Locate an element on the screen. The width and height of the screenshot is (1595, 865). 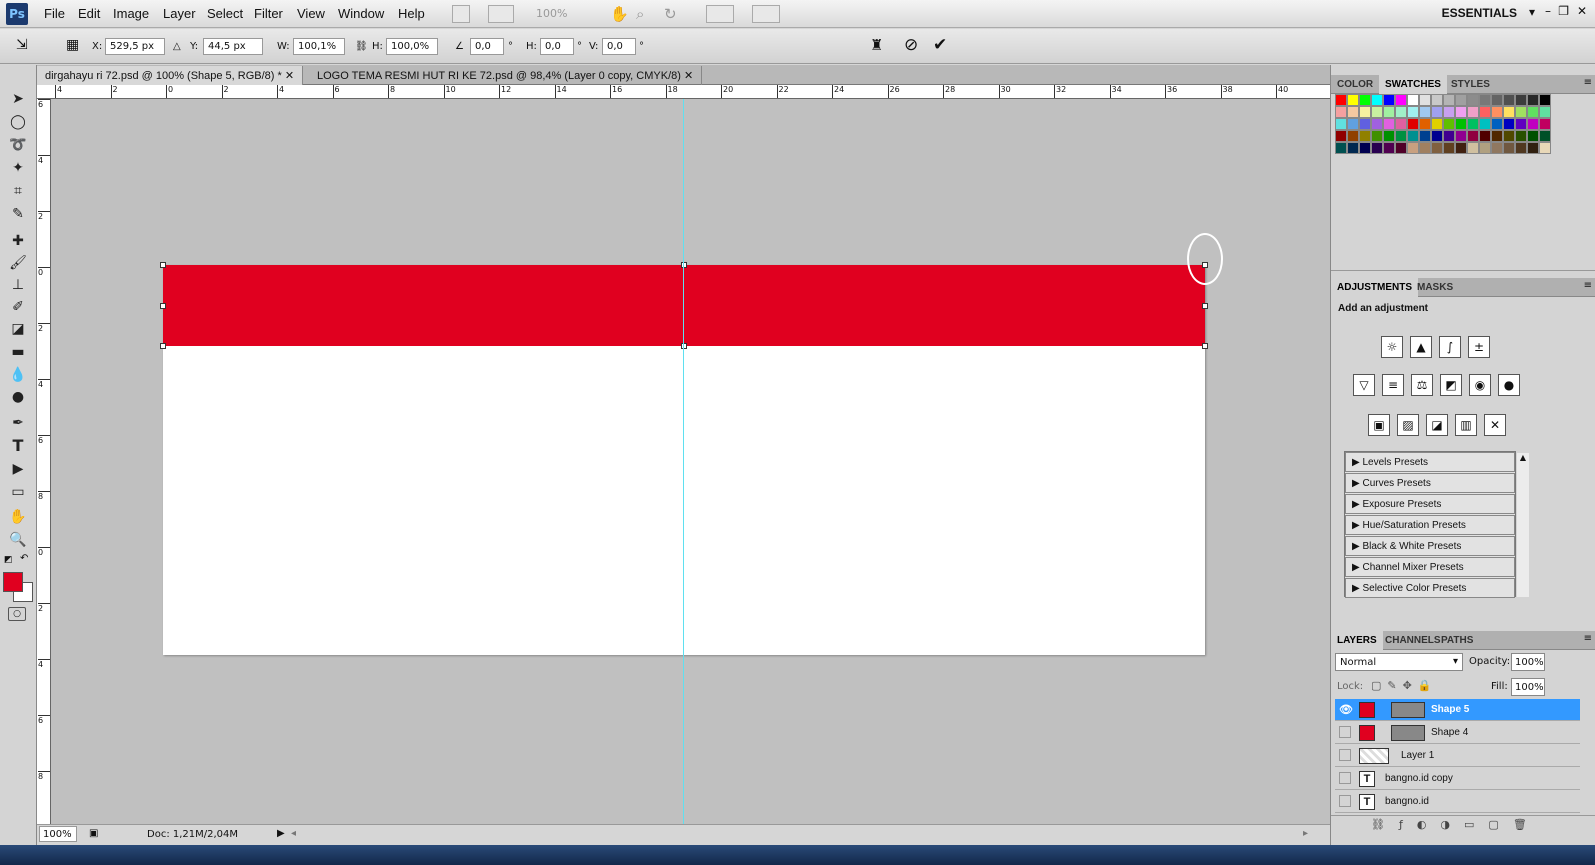
warp-icon: ♜ is located at coordinates (876, 45).